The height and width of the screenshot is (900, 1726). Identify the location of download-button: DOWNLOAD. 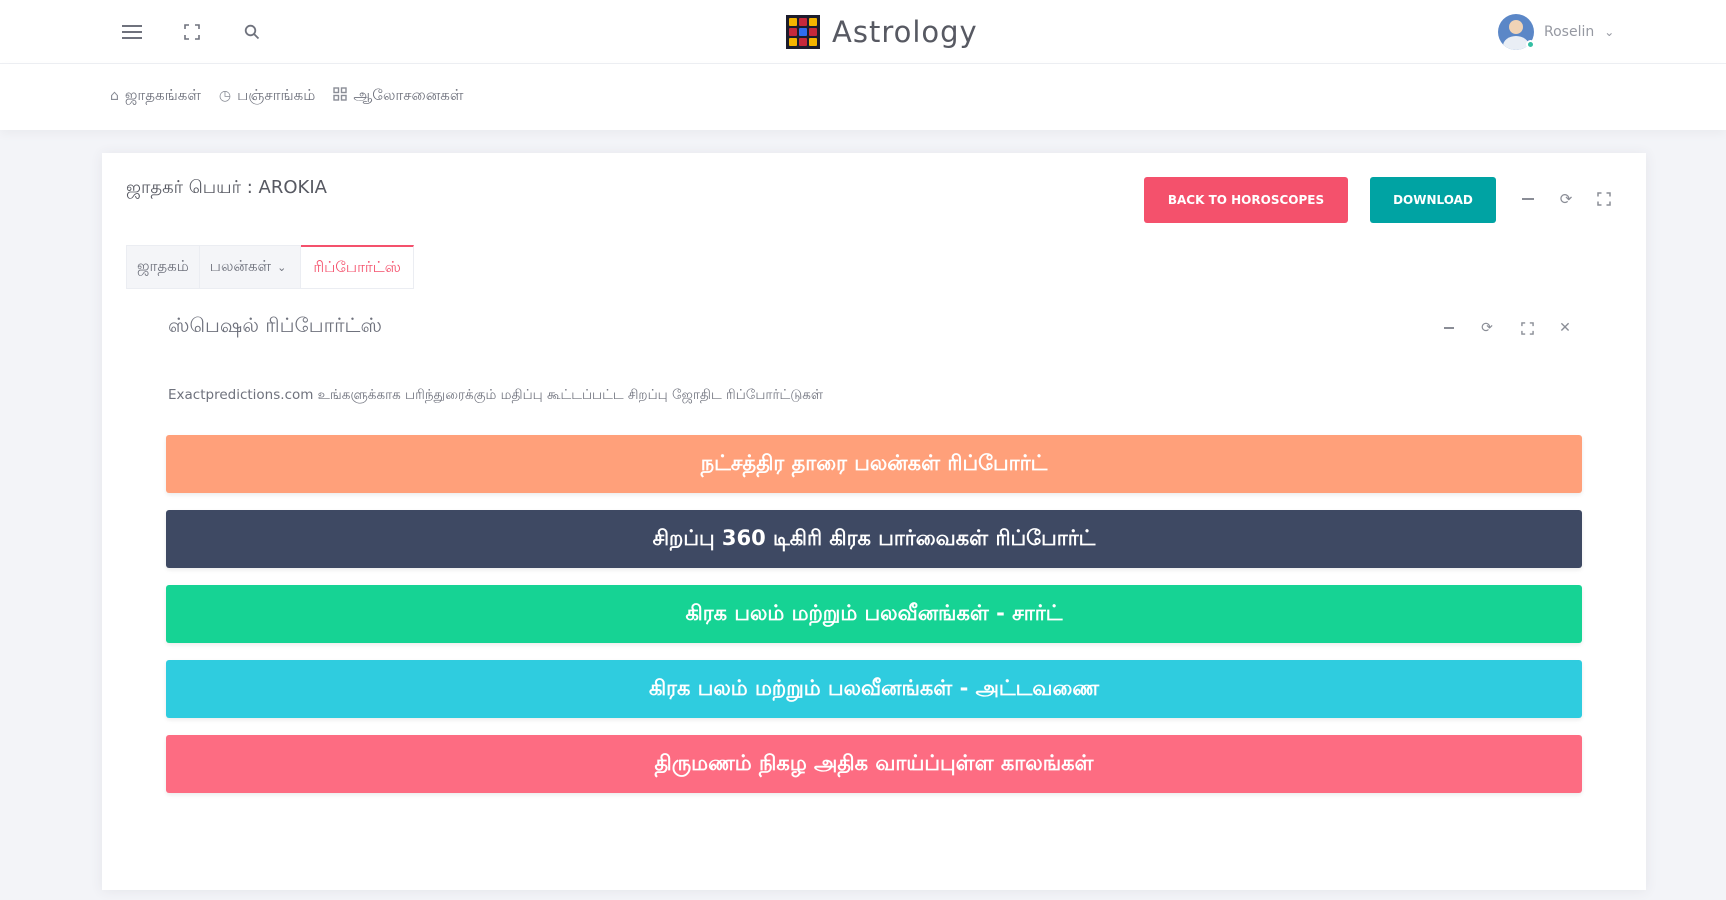
(1433, 200).